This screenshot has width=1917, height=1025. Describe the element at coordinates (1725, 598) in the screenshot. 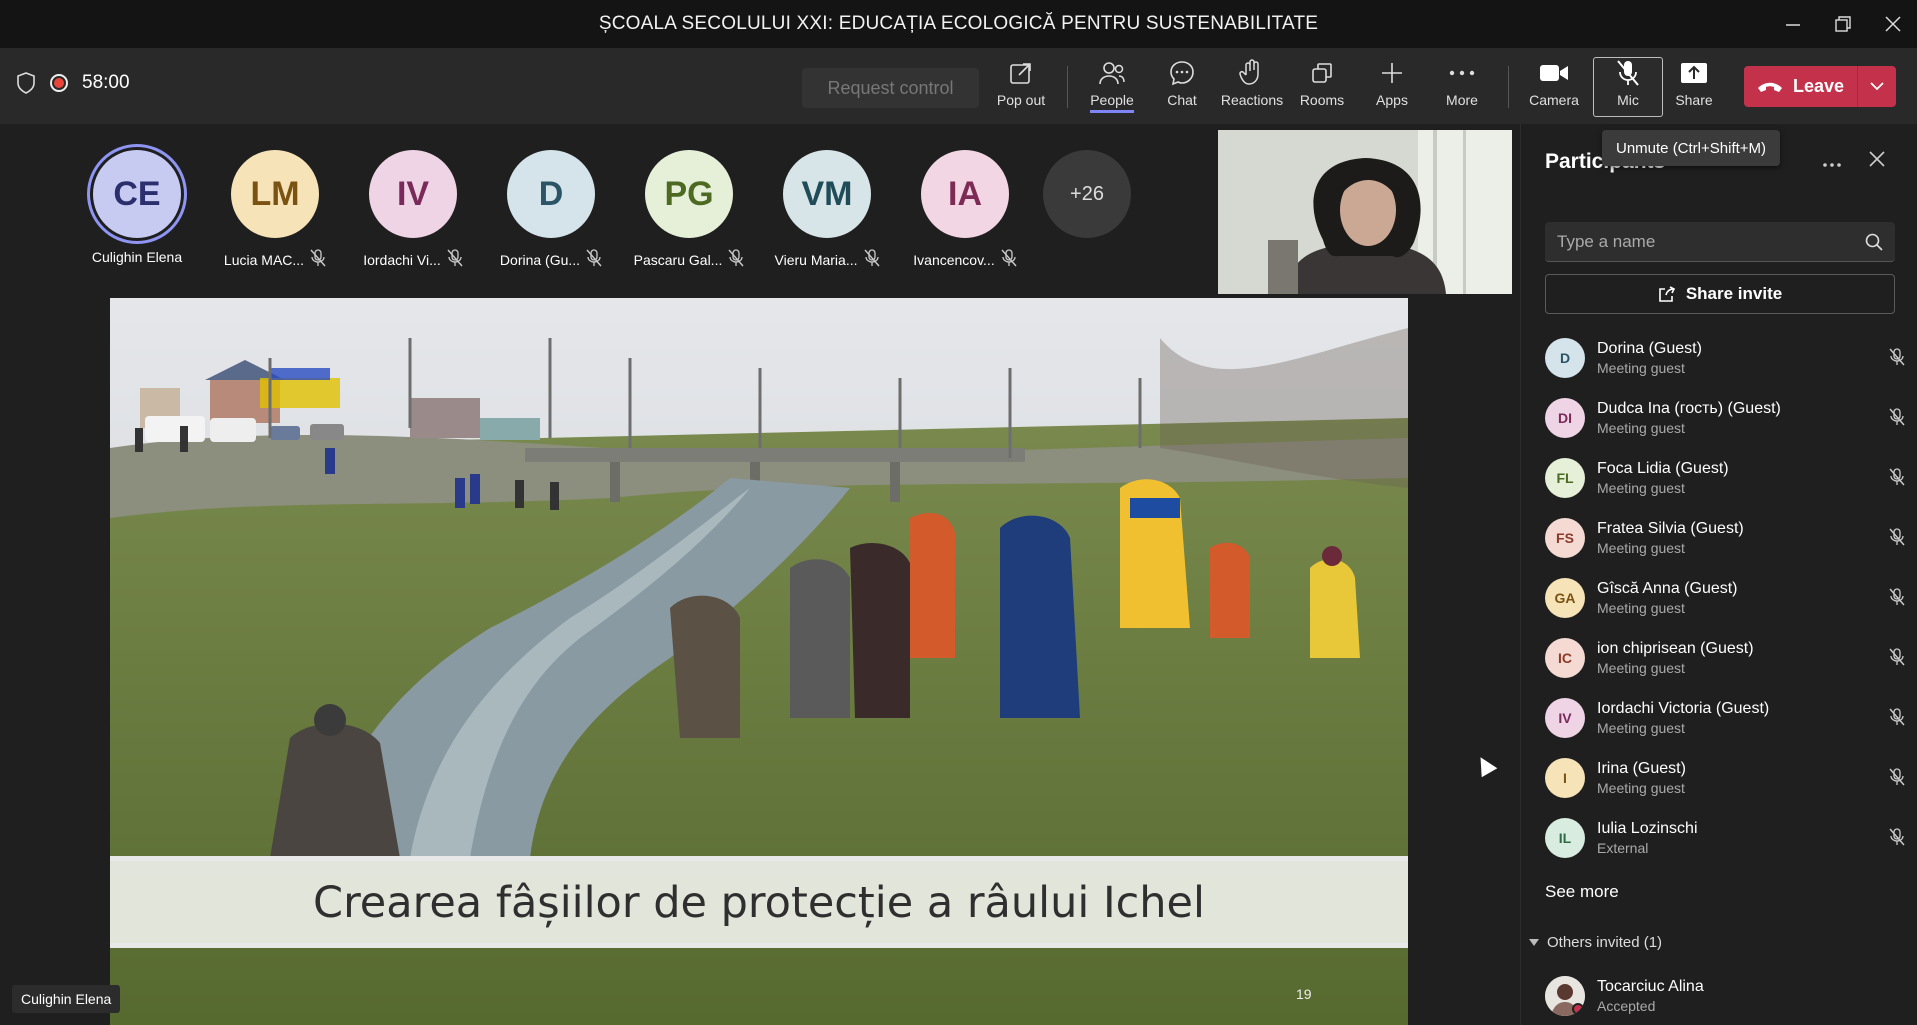

I see `list-item: GA Gîscă Anna (Guest) Meeting guest` at that location.